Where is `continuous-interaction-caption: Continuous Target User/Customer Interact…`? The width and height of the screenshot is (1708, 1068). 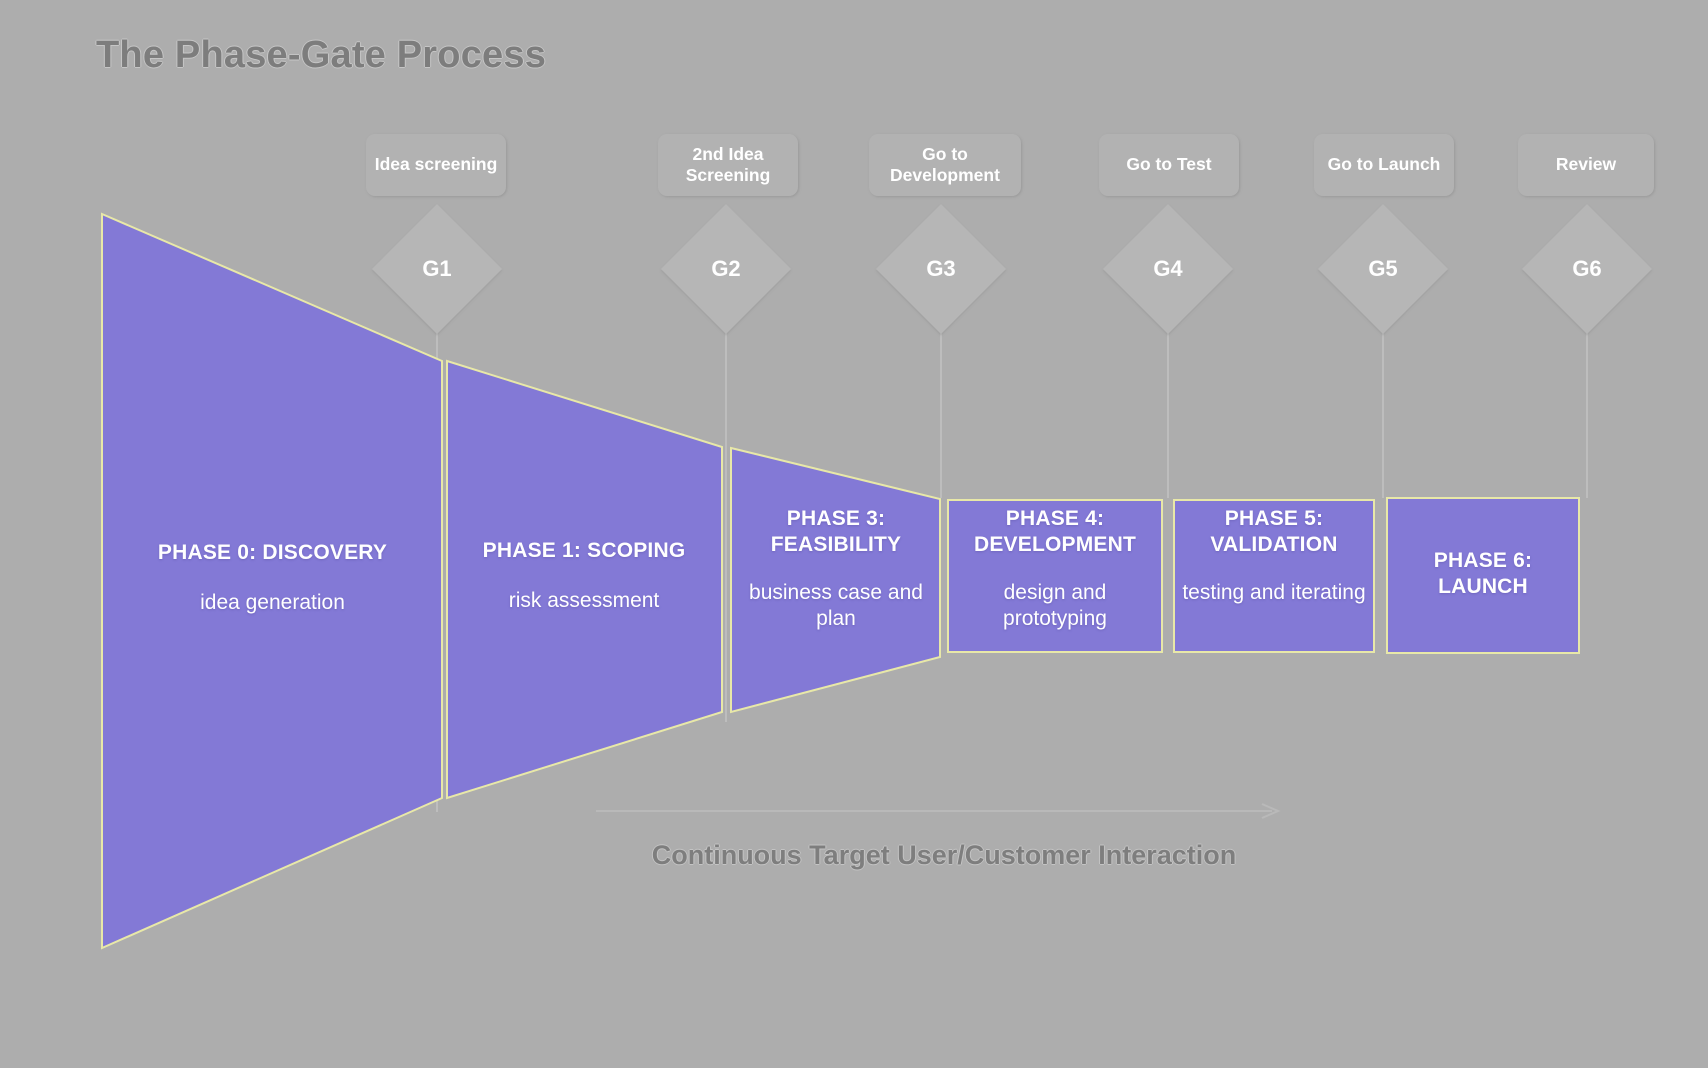
continuous-interaction-caption: Continuous Target User/Customer Interact… is located at coordinates (944, 855).